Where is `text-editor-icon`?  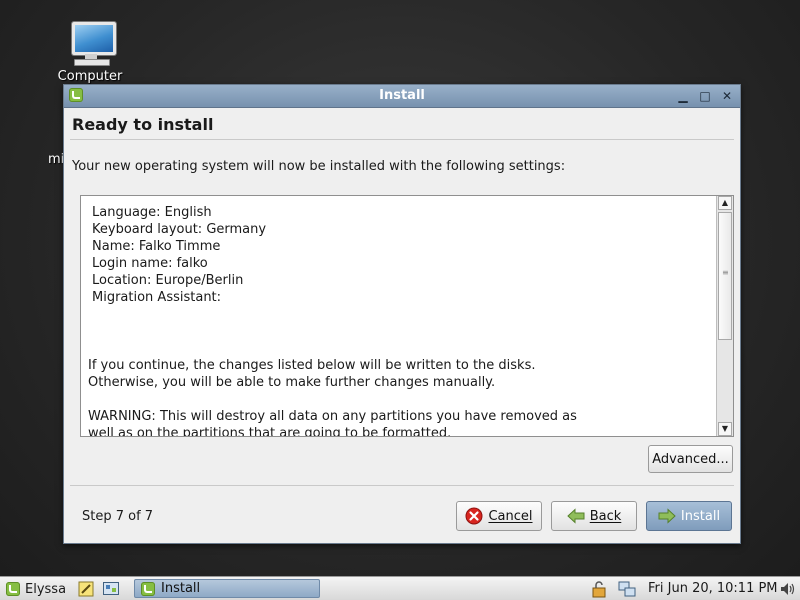
text-editor-icon is located at coordinates (86, 589).